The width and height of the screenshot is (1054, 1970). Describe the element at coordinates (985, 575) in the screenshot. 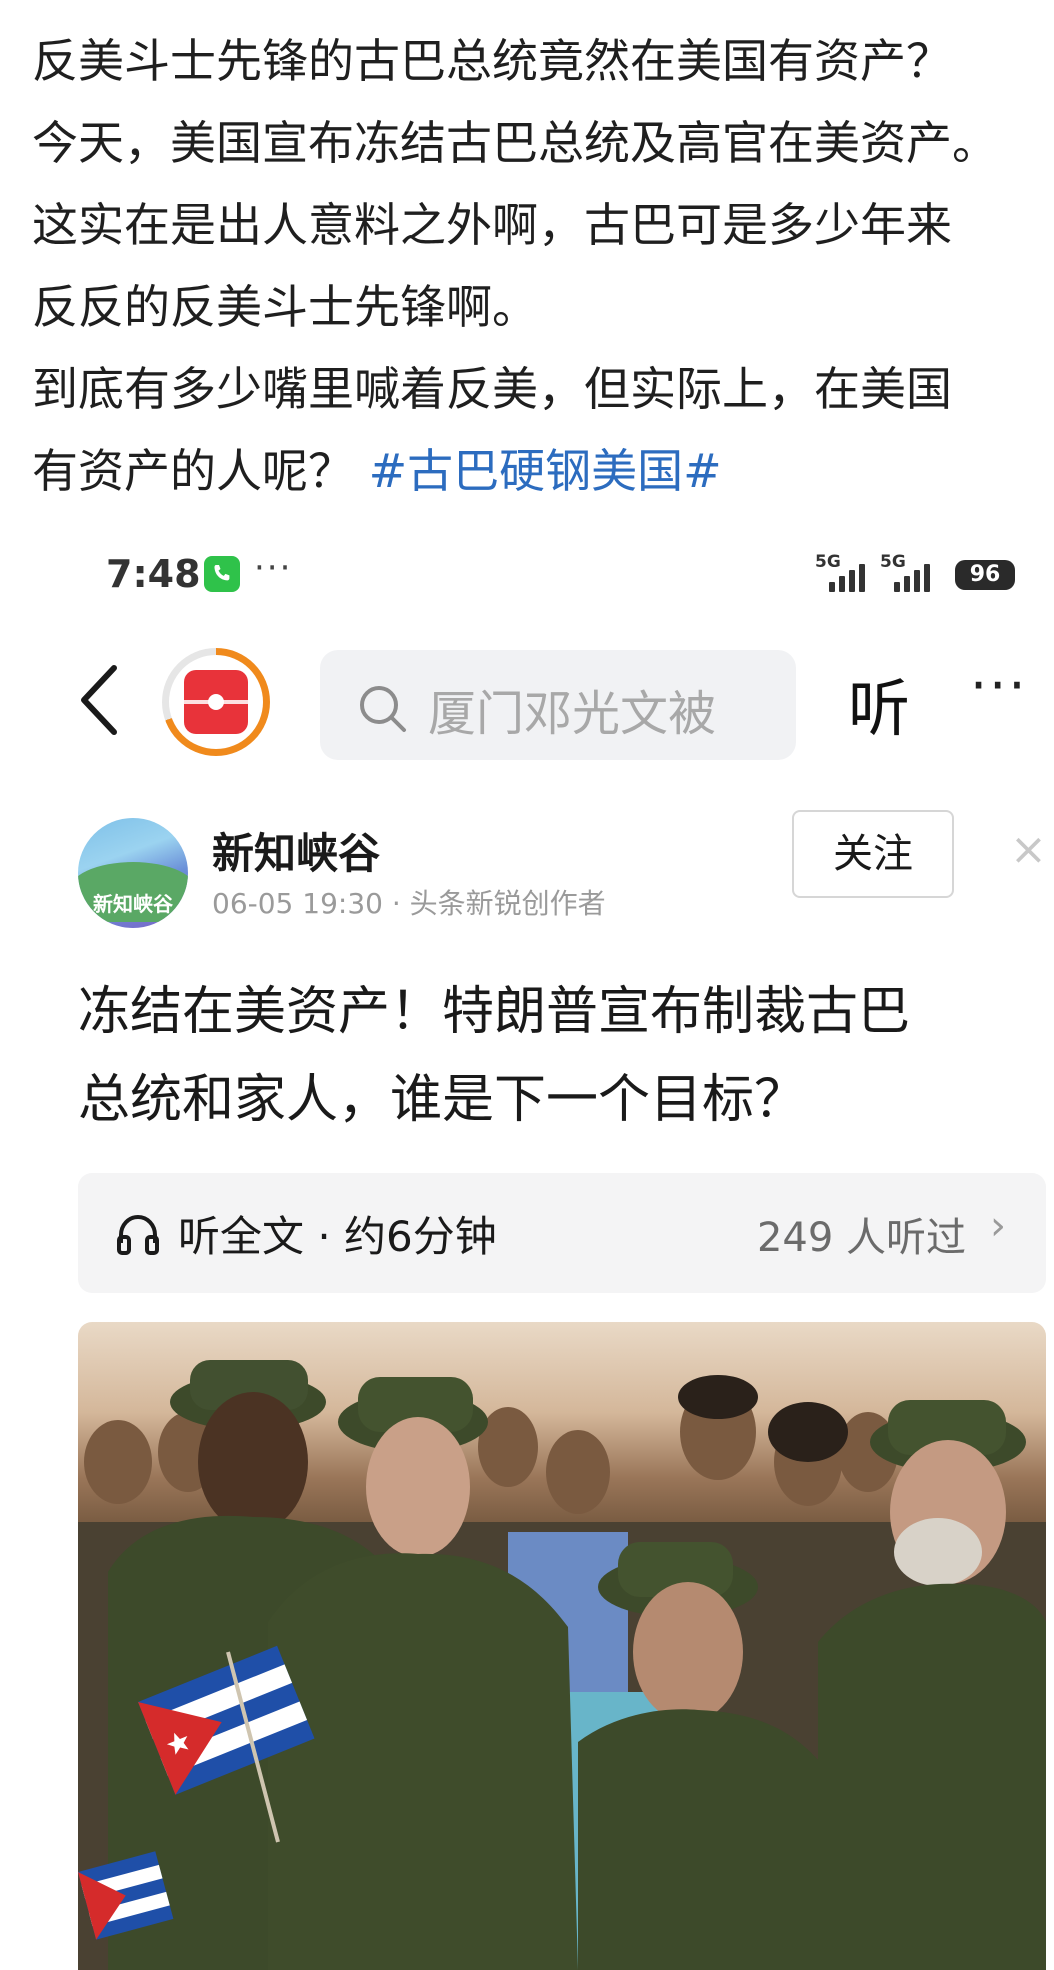

I see `battery-indicator: 96` at that location.